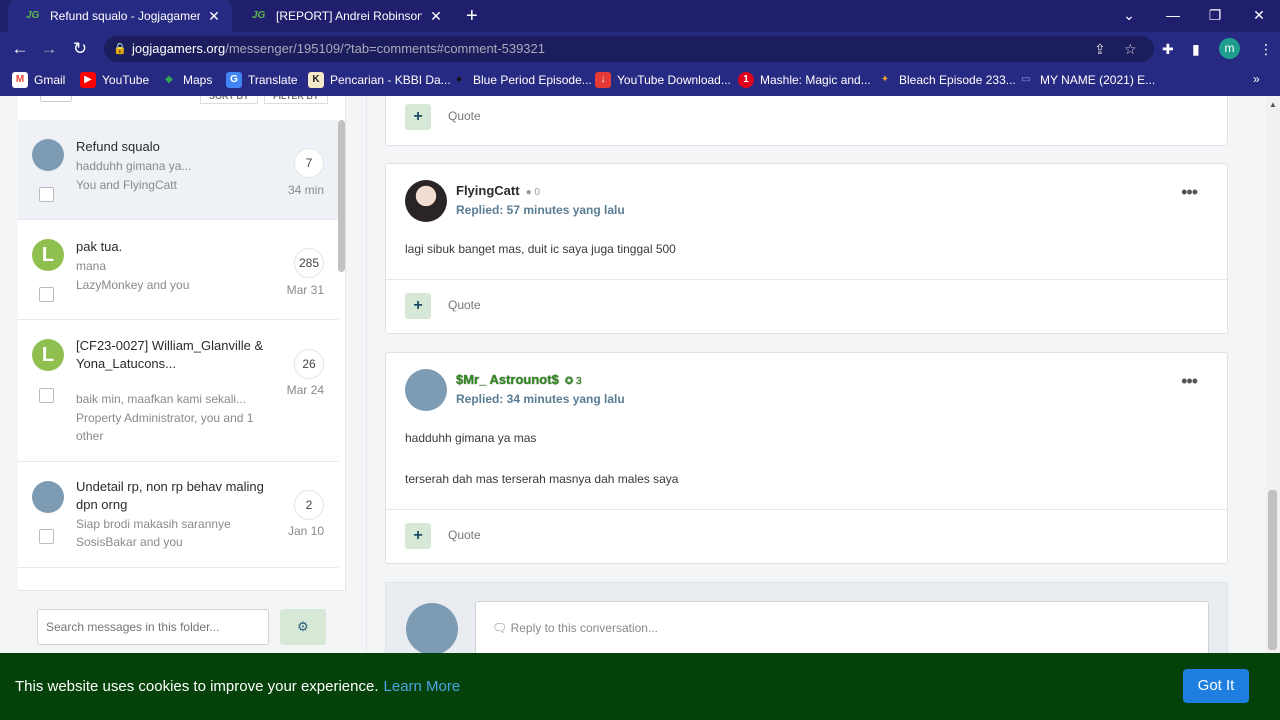  What do you see at coordinates (1259, 16) in the screenshot?
I see `close-window-icon: ✕` at bounding box center [1259, 16].